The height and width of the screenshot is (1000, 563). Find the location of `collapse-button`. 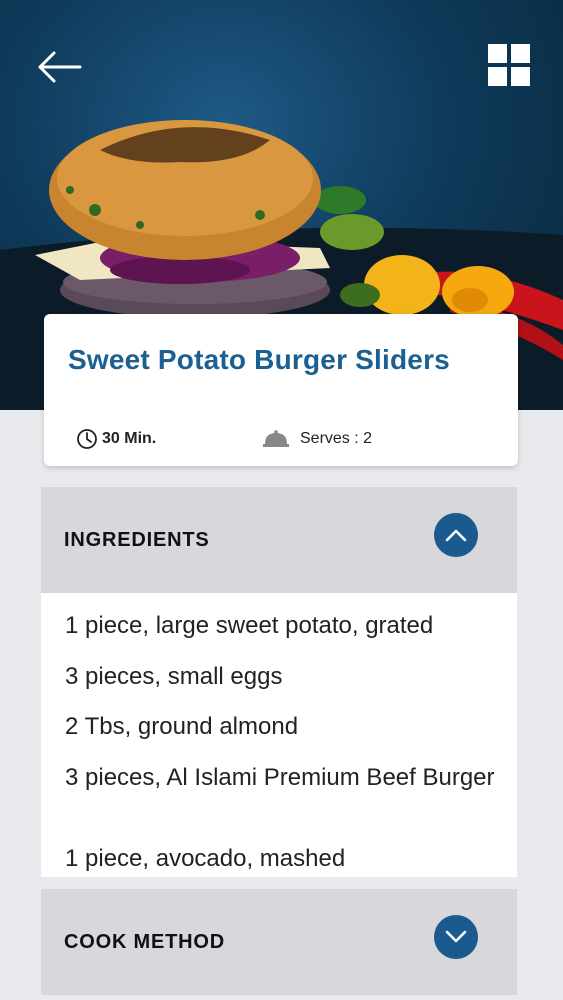

collapse-button is located at coordinates (456, 535).